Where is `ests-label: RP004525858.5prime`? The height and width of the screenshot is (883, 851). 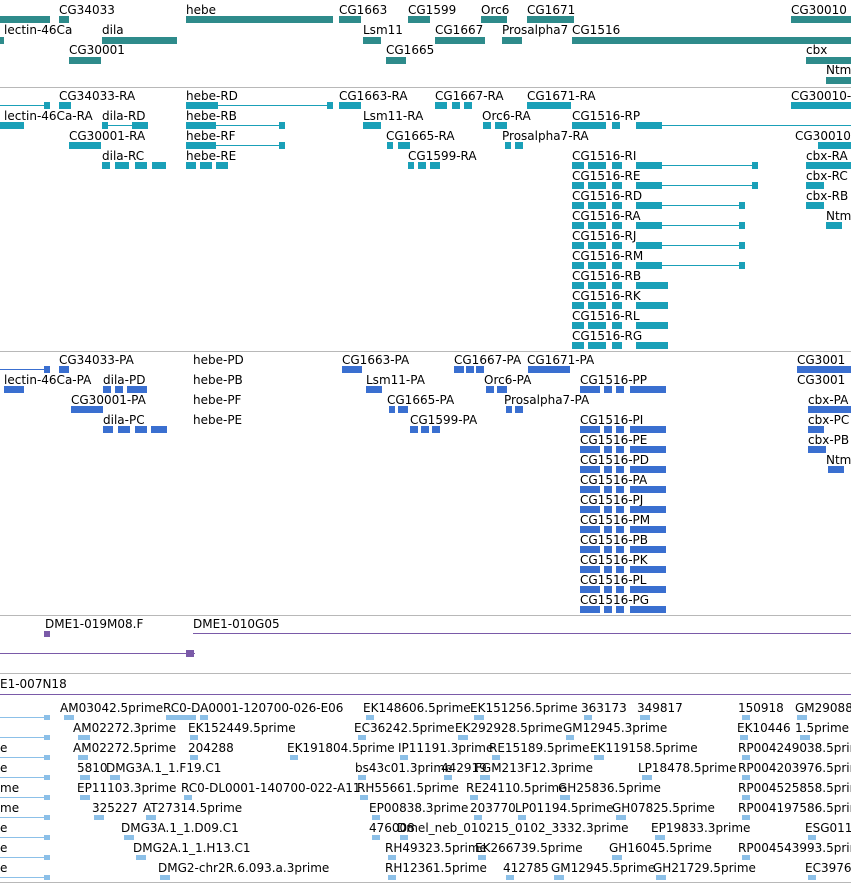
ests-label: RP004525858.5prime is located at coordinates (794, 788).